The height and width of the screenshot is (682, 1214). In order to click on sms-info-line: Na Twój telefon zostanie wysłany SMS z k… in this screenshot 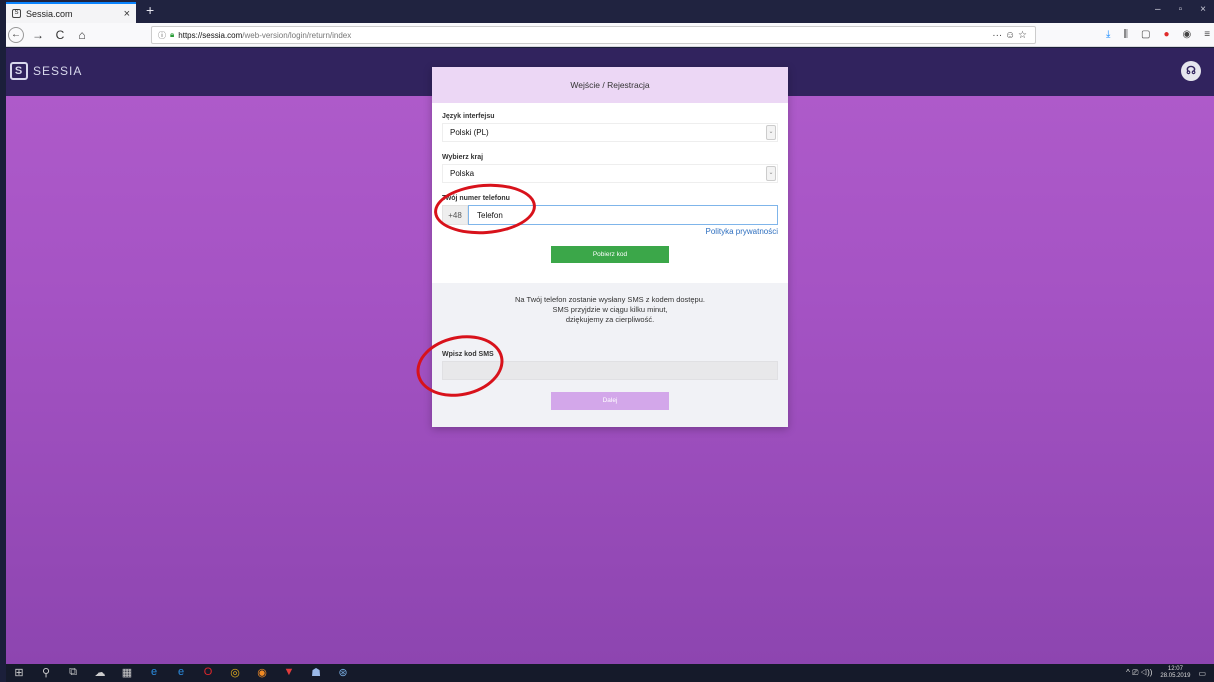, I will do `click(610, 299)`.